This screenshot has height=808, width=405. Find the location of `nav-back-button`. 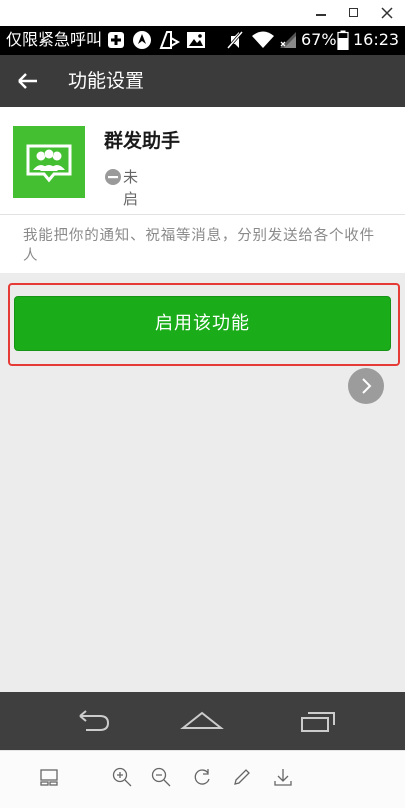

nav-back-button is located at coordinates (90, 721).